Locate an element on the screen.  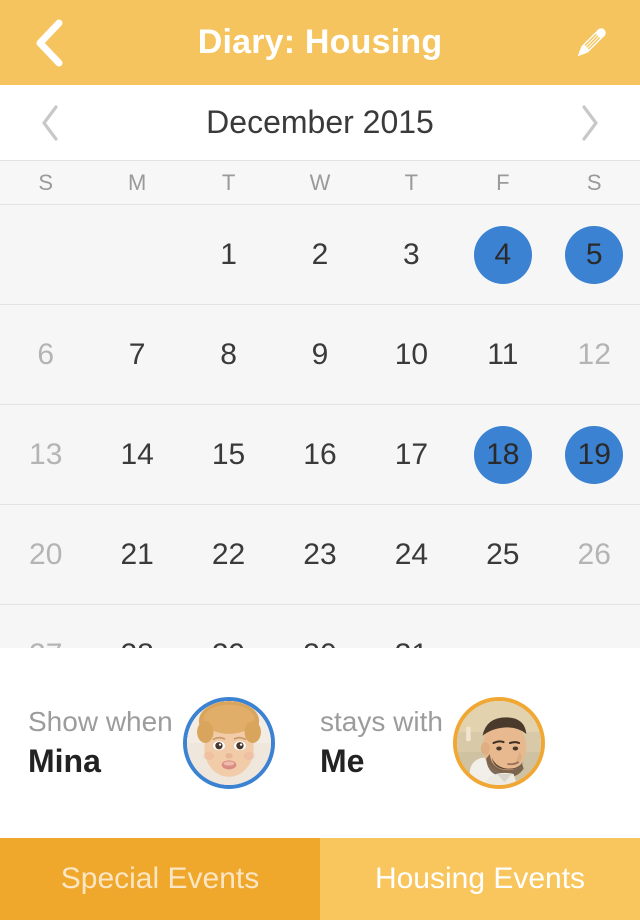
weekday-label: W is located at coordinates (320, 182).